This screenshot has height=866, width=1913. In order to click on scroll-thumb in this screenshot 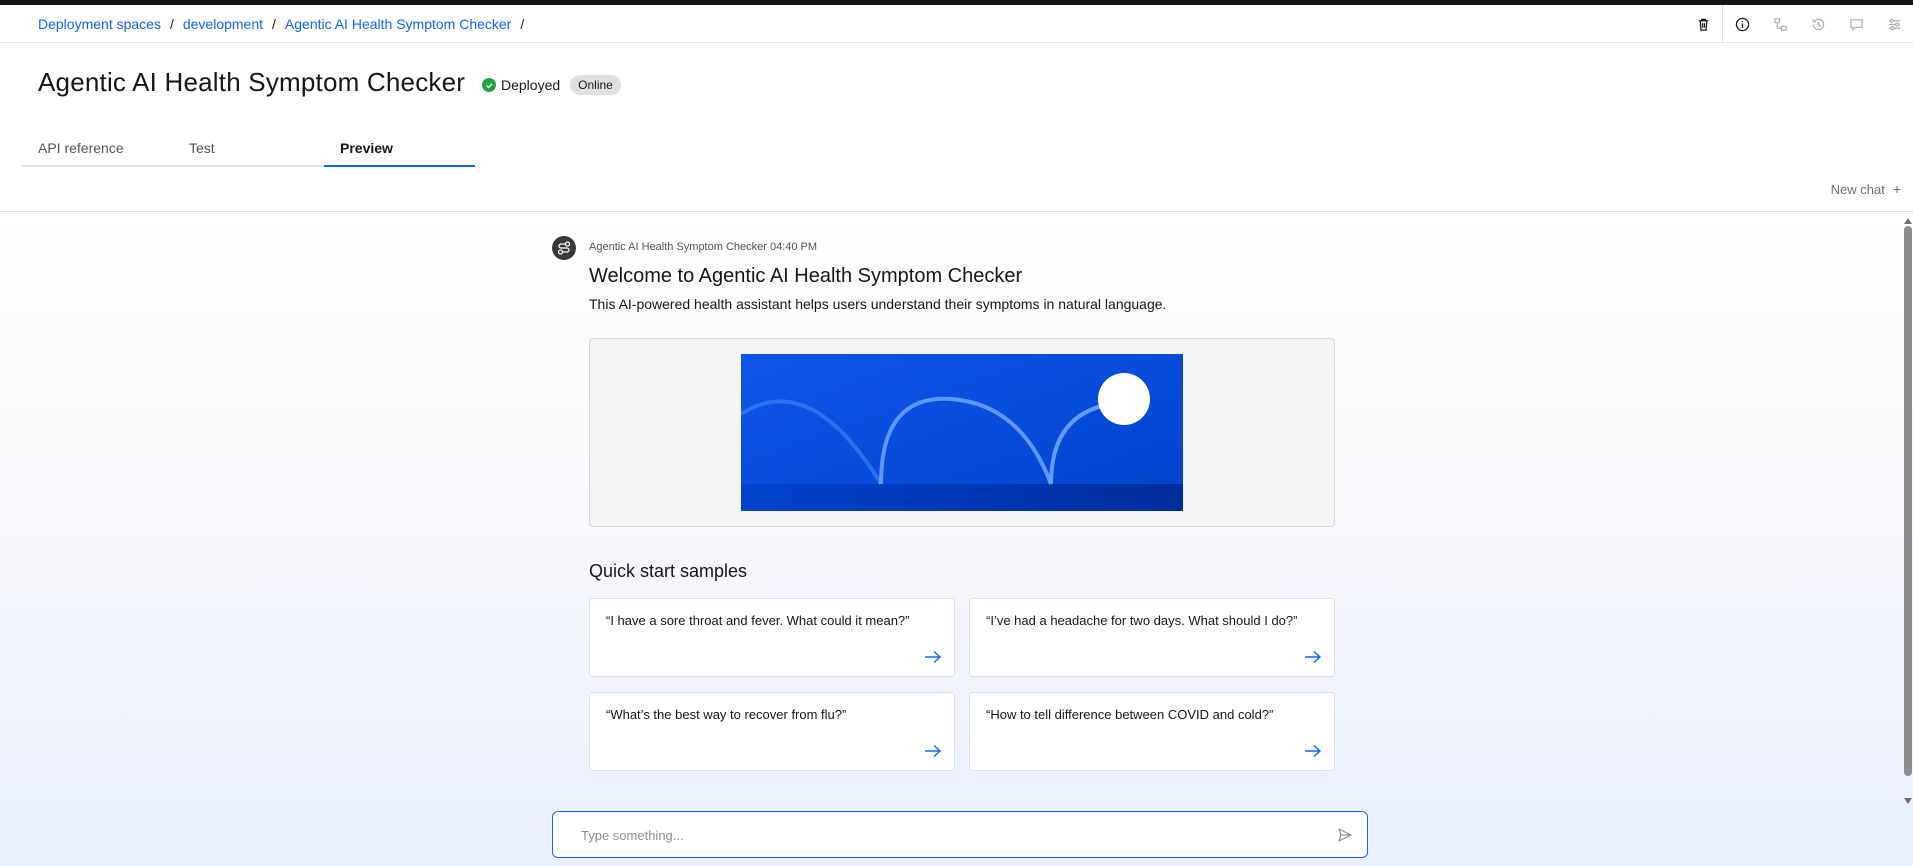, I will do `click(1908, 501)`.